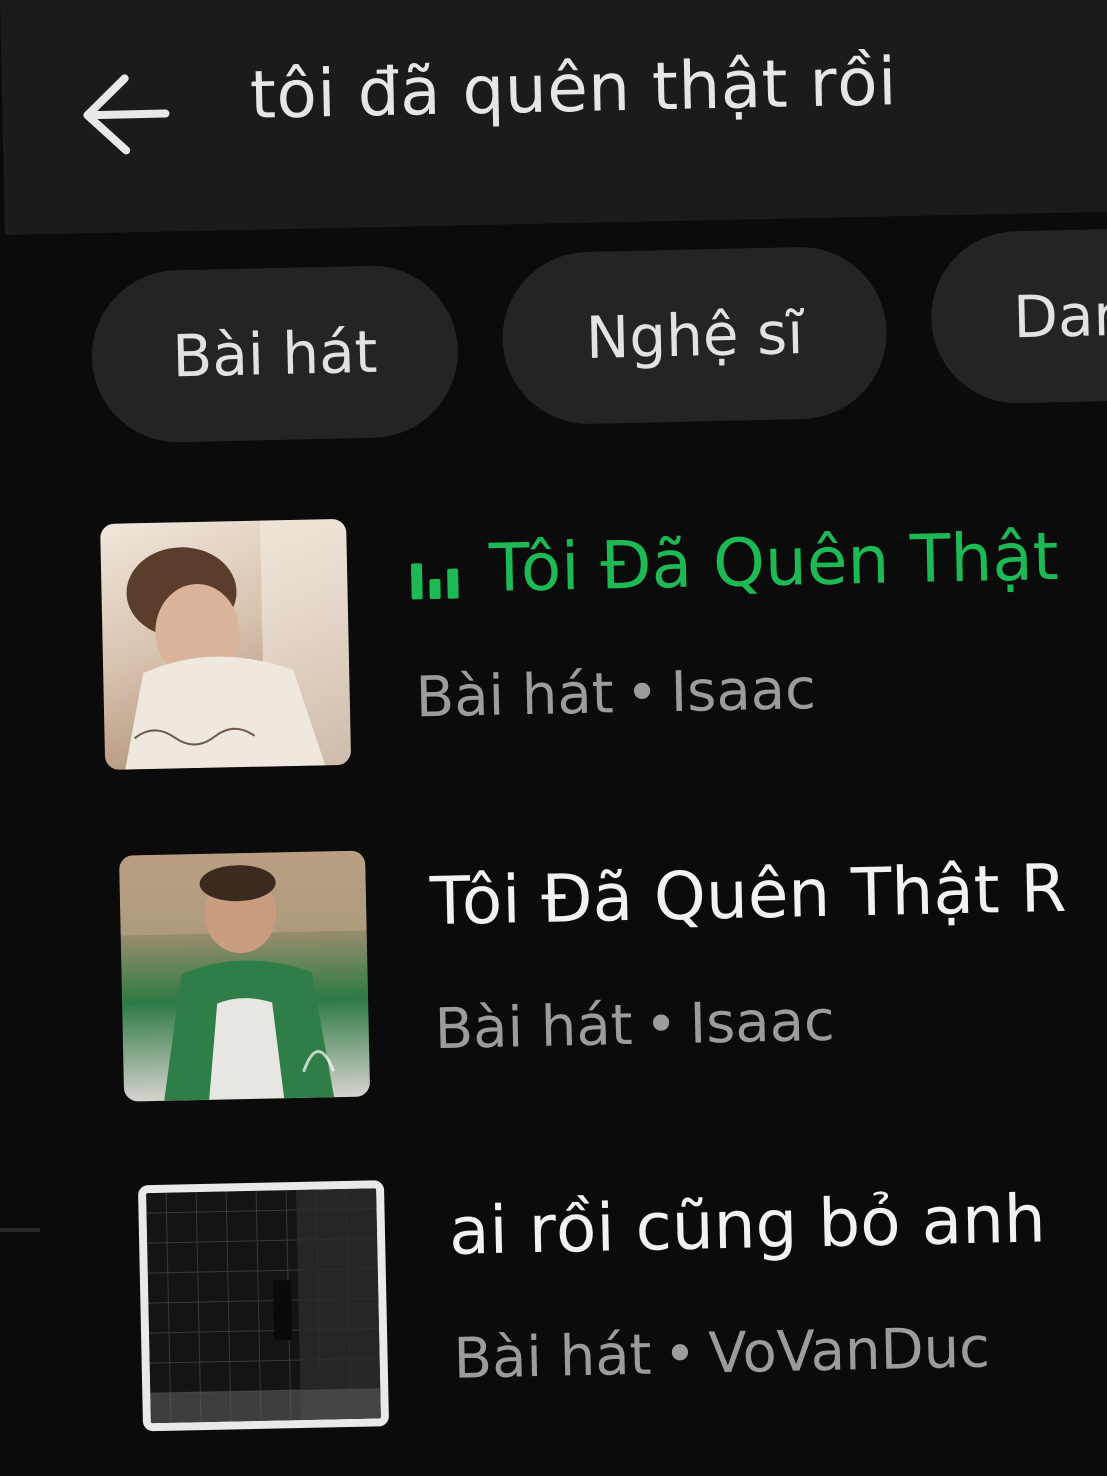 The image size is (1107, 1476). Describe the element at coordinates (20, 1230) in the screenshot. I see `divider` at that location.